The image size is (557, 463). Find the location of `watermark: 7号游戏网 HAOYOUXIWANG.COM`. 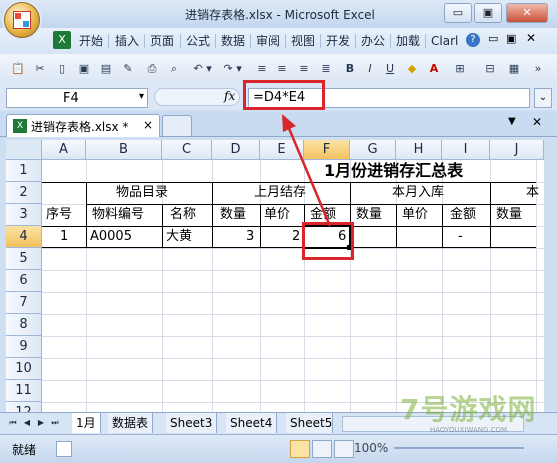

watermark: 7号游戏网 HAOYOUXIWANG.COM is located at coordinates (475, 416).